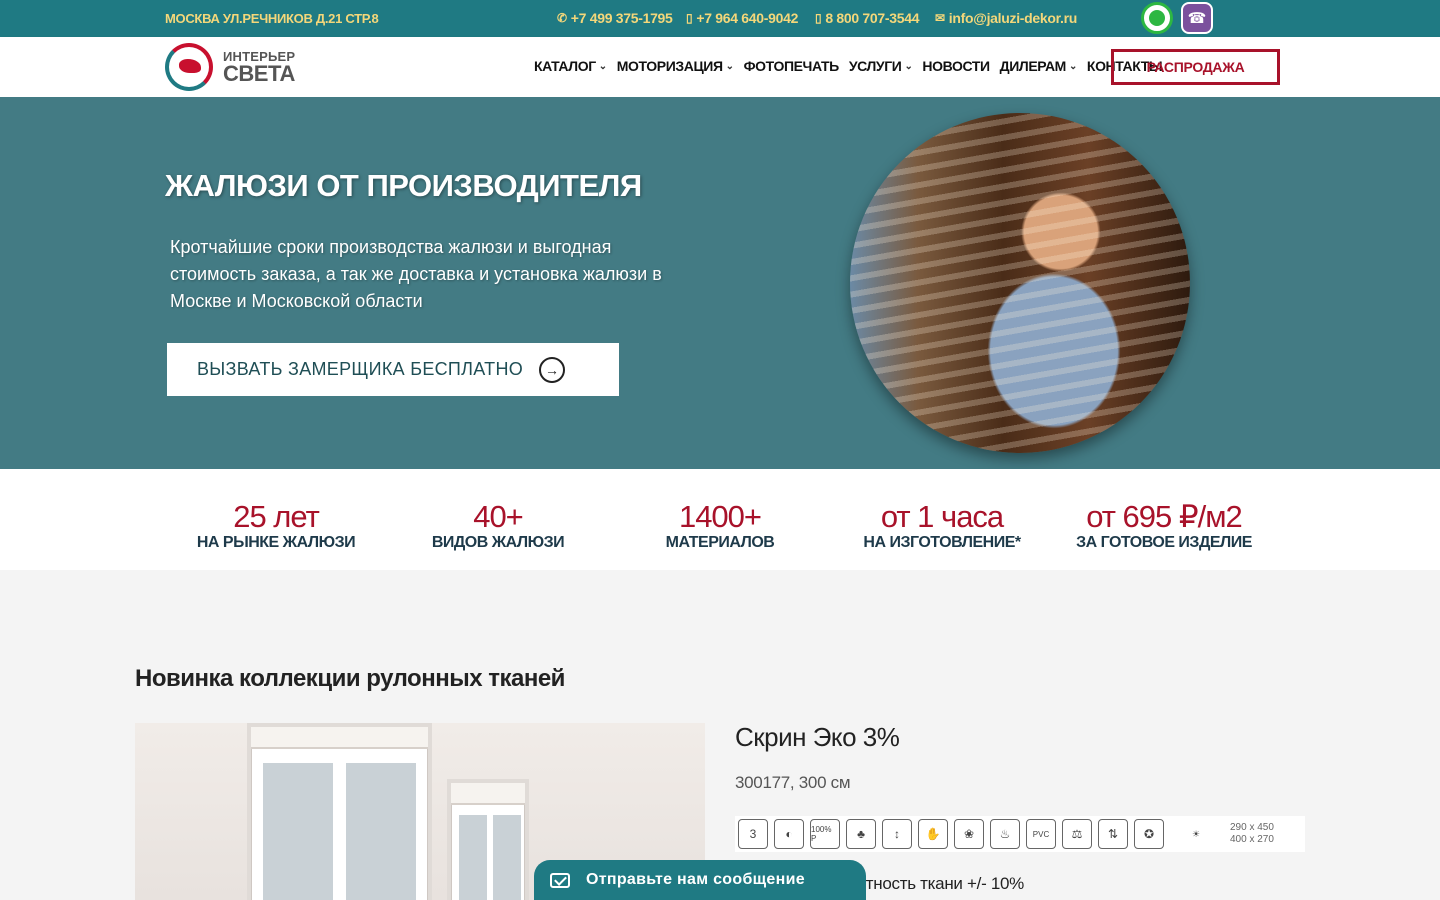  Describe the element at coordinates (1013, 18) in the screenshot. I see `email-text: info@jaluzi-dekor.ru` at that location.